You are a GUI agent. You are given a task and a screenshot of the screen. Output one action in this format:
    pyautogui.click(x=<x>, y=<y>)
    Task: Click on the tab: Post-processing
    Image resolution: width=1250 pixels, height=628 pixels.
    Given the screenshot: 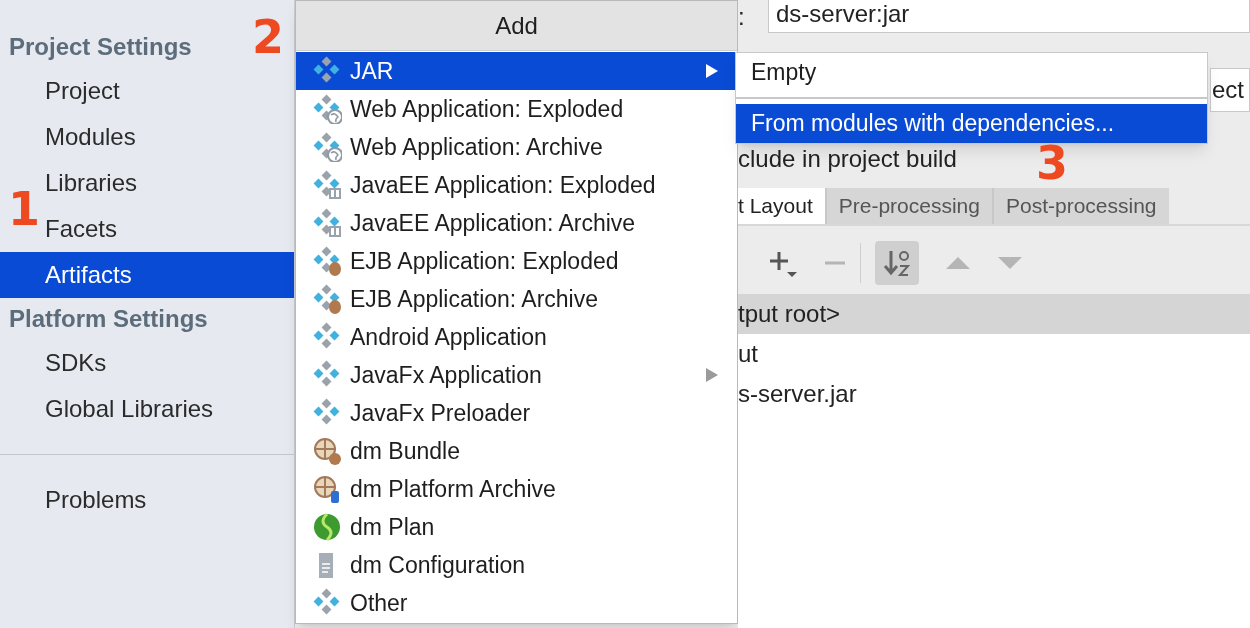 What is the action you would take?
    pyautogui.click(x=1080, y=206)
    